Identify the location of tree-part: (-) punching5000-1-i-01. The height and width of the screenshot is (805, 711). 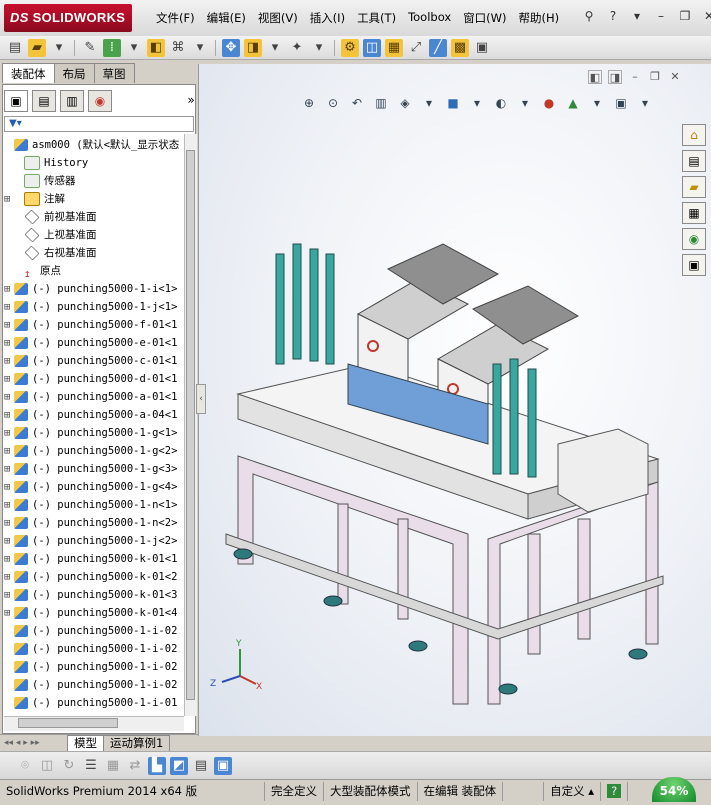
(90, 703).